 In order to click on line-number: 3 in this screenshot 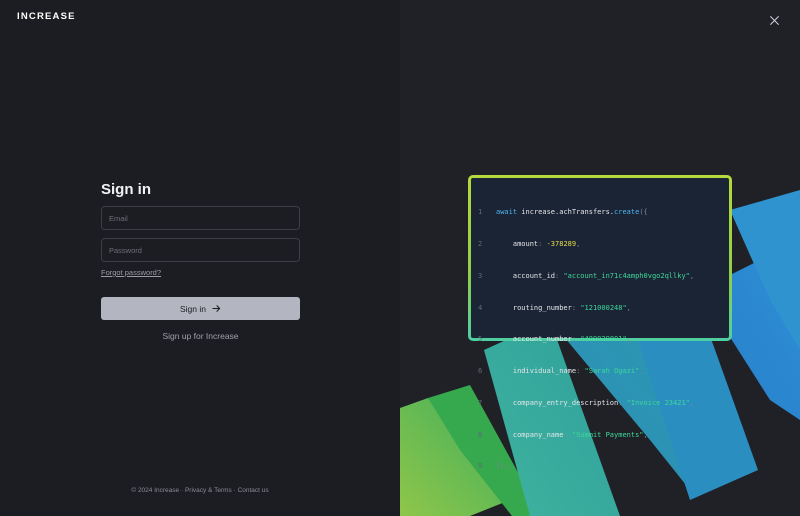, I will do `click(480, 275)`.